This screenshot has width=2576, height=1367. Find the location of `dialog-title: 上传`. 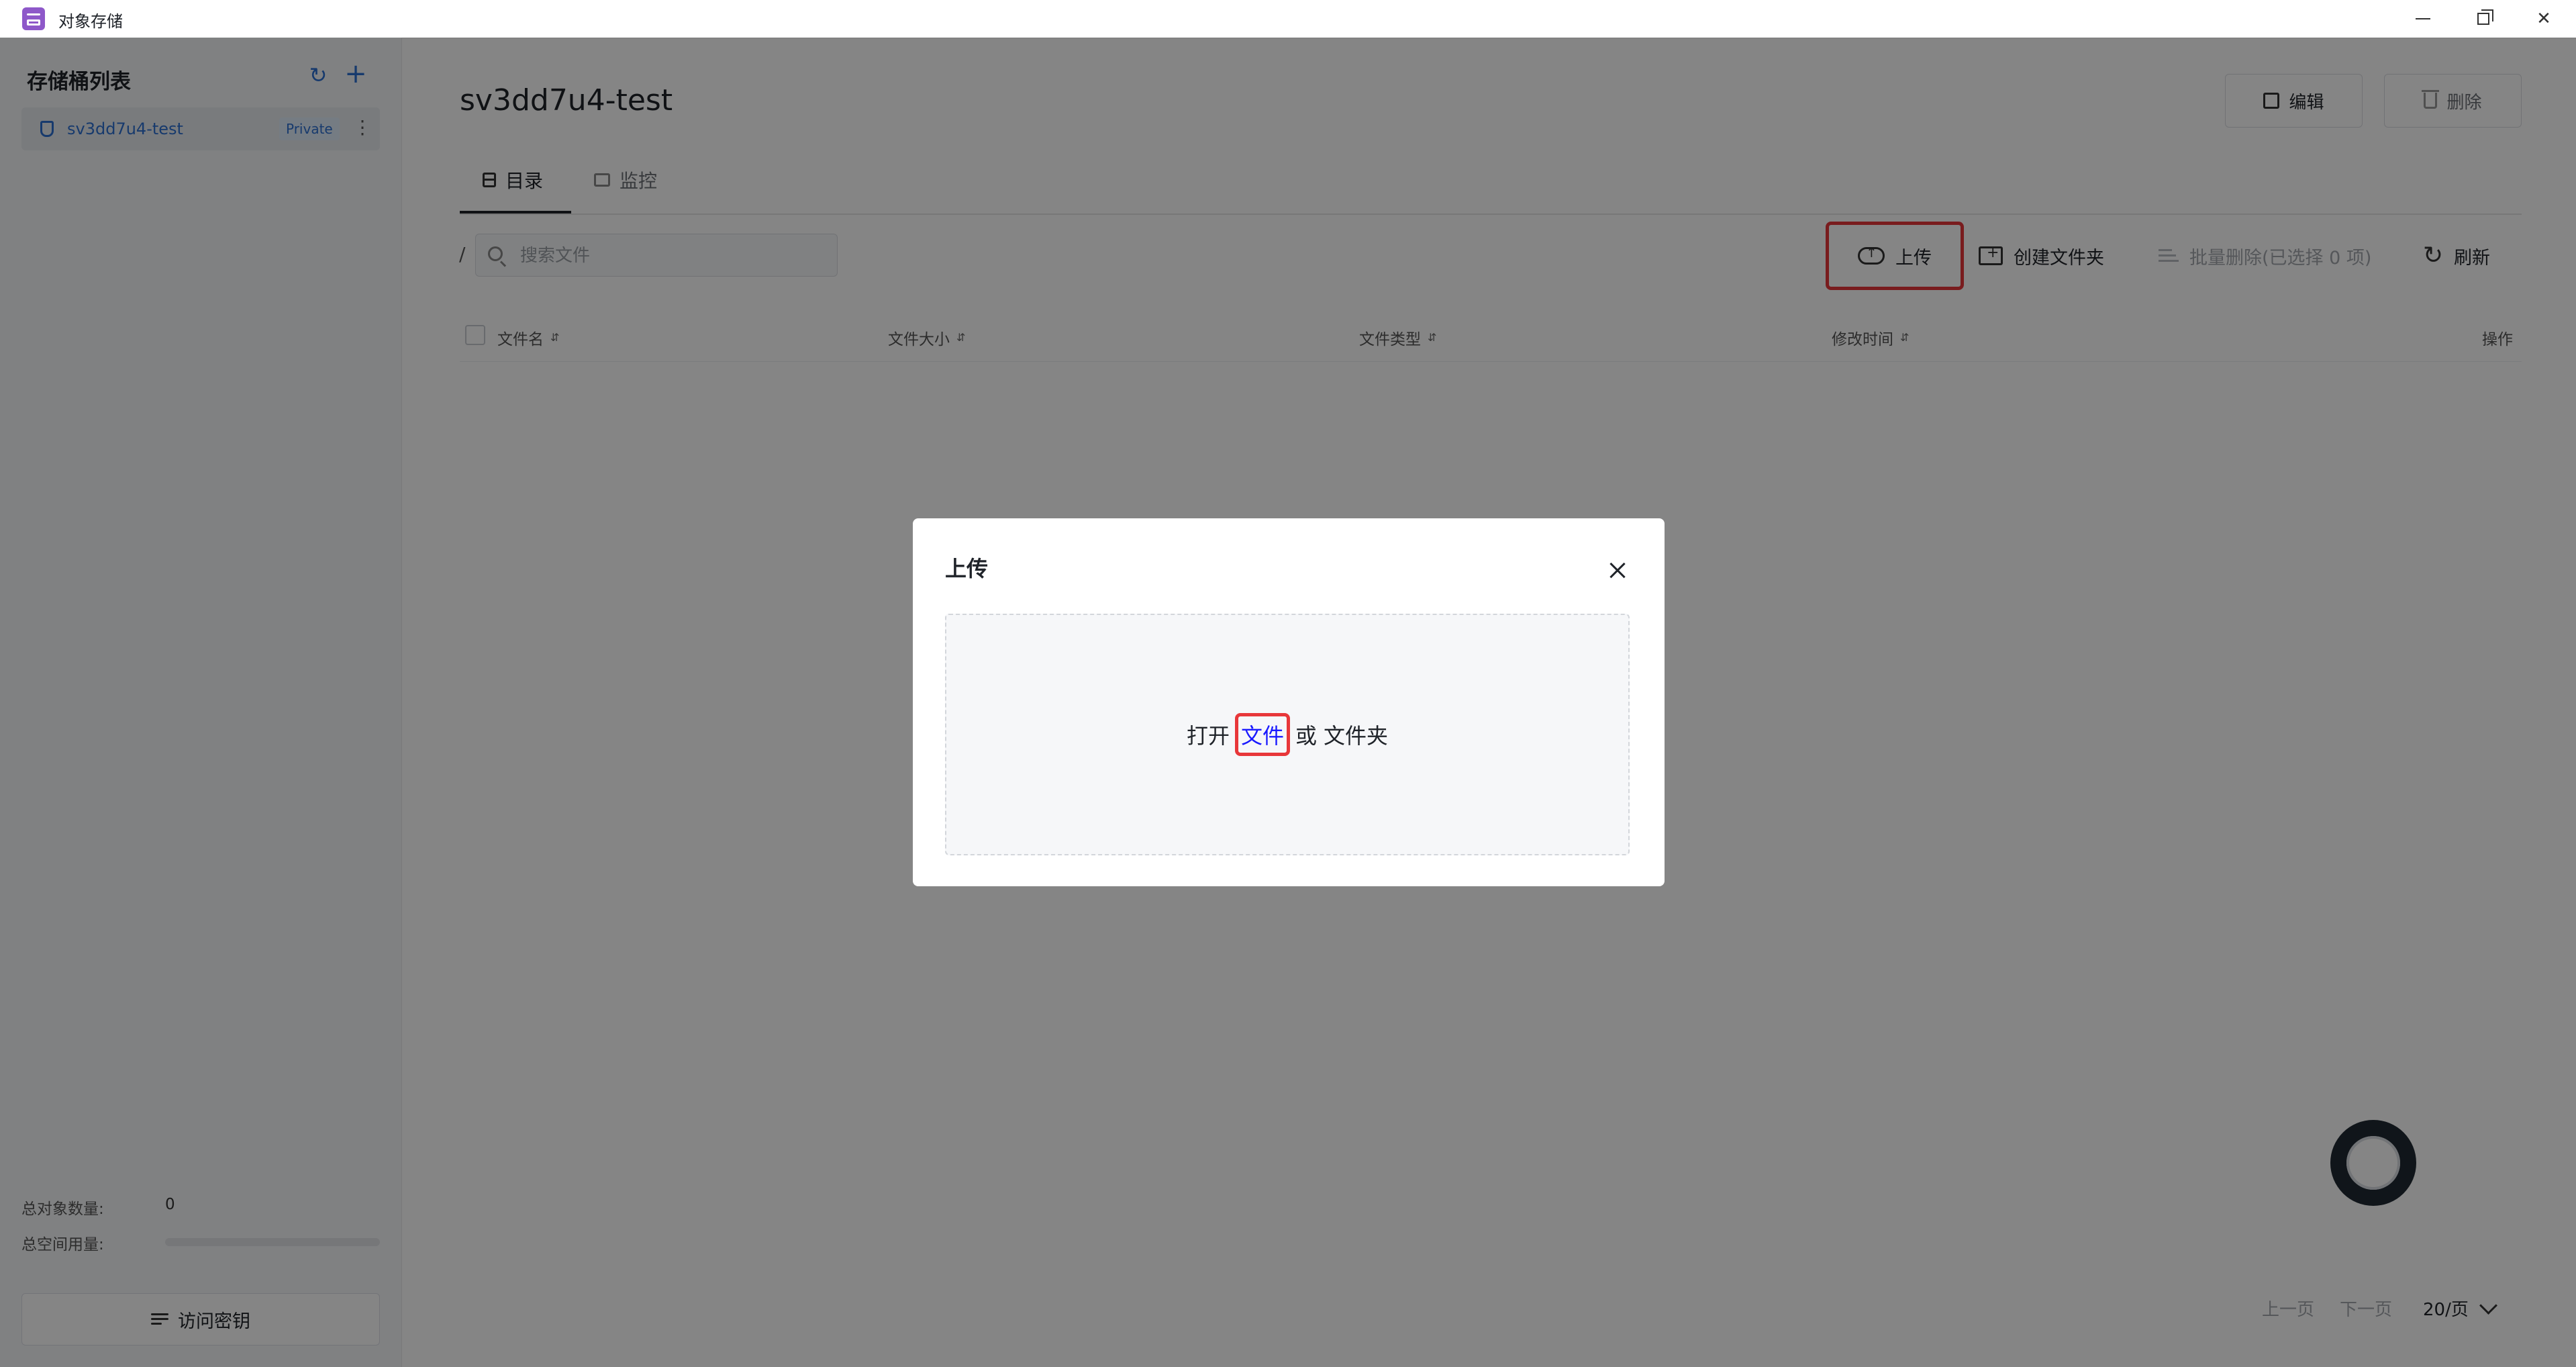

dialog-title: 上传 is located at coordinates (967, 568).